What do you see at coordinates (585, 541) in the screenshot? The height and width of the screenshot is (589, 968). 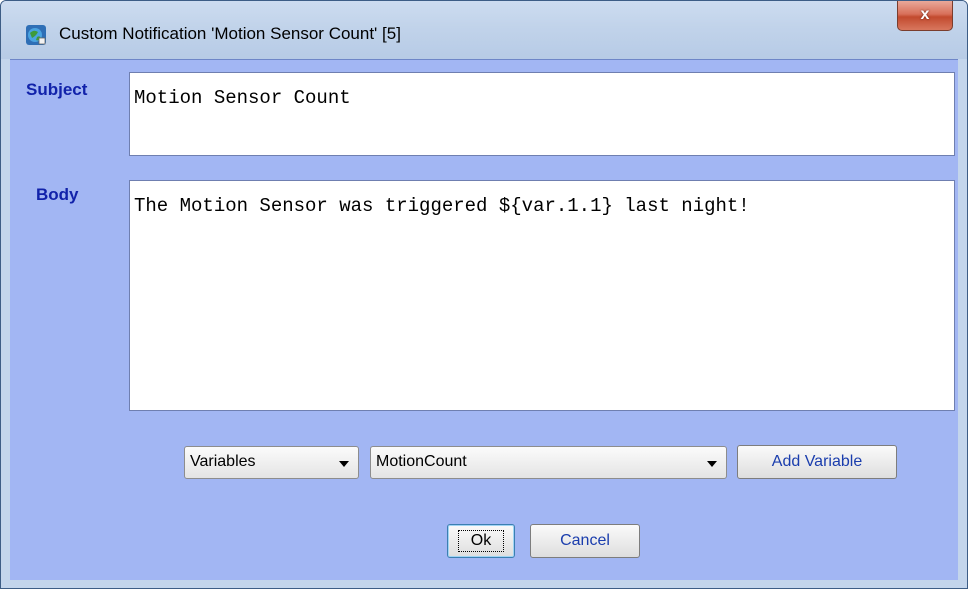 I see `cancel-button: Cancel` at bounding box center [585, 541].